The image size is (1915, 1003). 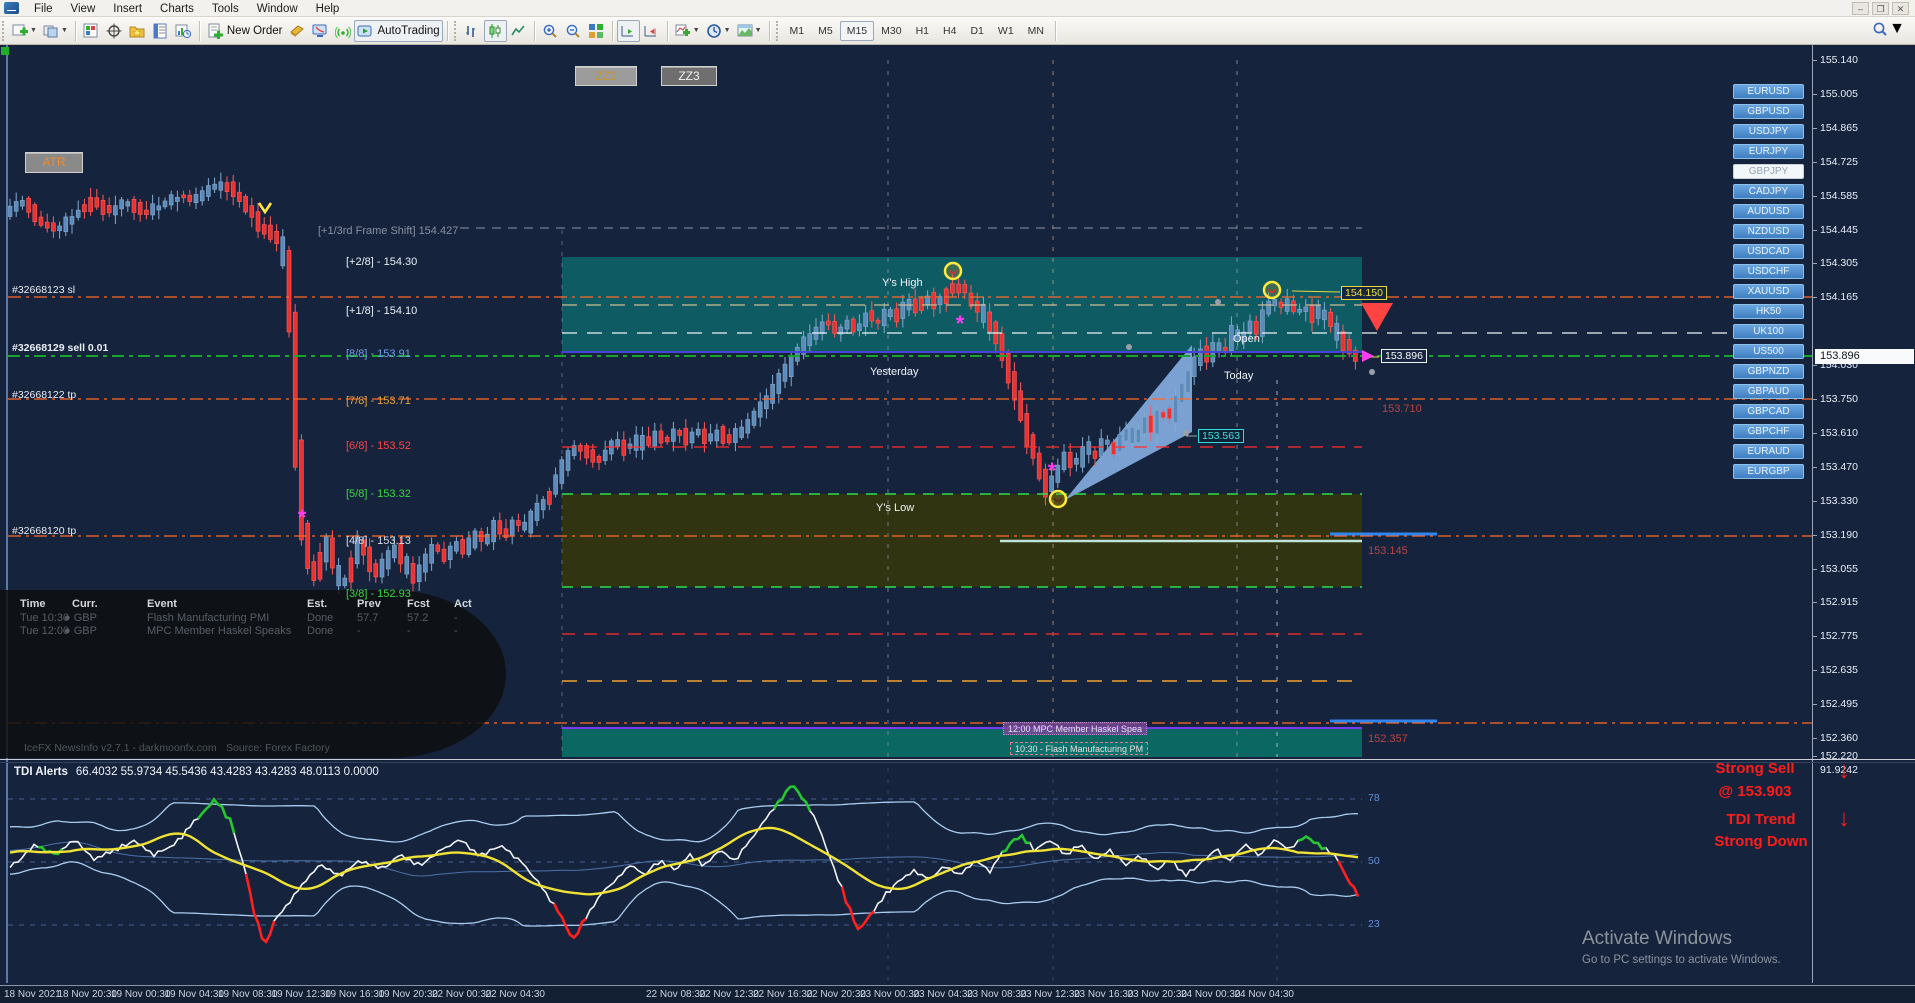 I want to click on timeframe-m30: M30, so click(x=891, y=31).